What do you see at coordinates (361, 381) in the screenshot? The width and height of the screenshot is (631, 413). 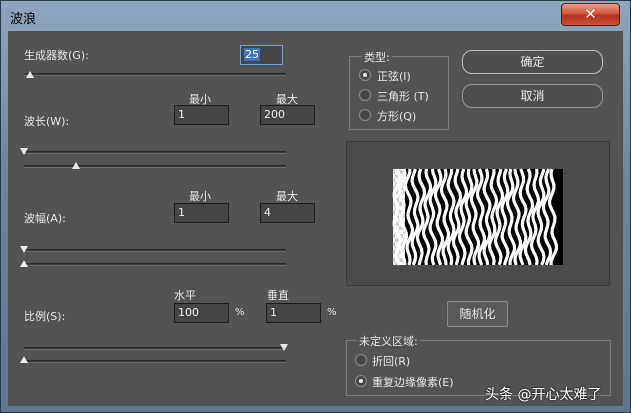 I see `repeat-edge-pixels-radio` at bounding box center [361, 381].